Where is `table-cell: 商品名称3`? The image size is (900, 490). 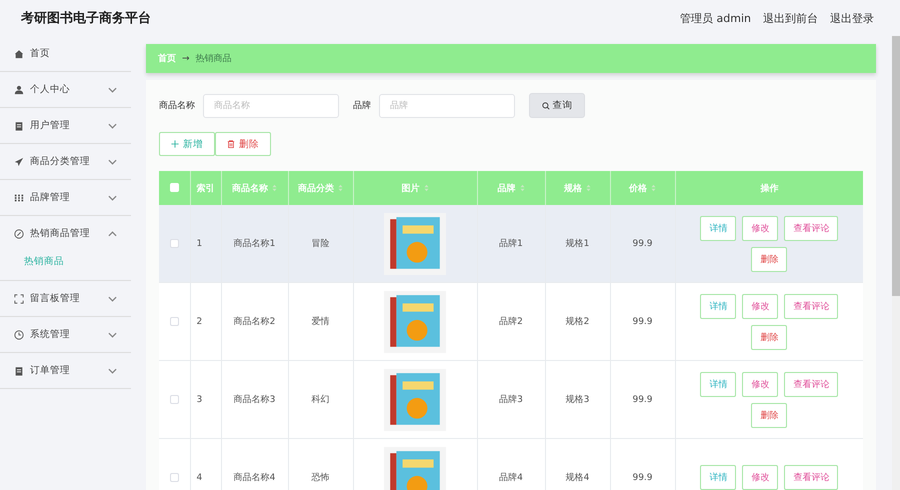 table-cell: 商品名称3 is located at coordinates (255, 400).